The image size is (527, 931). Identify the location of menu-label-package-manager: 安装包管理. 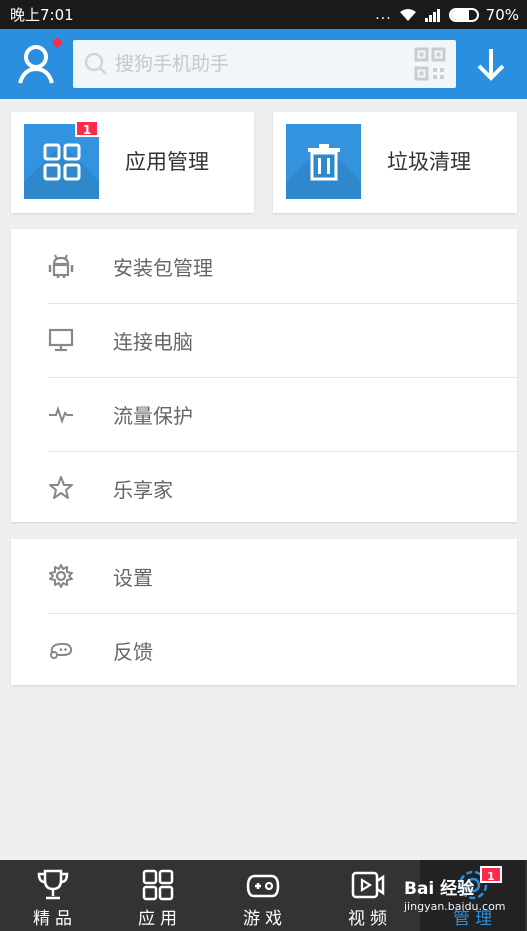
(163, 267).